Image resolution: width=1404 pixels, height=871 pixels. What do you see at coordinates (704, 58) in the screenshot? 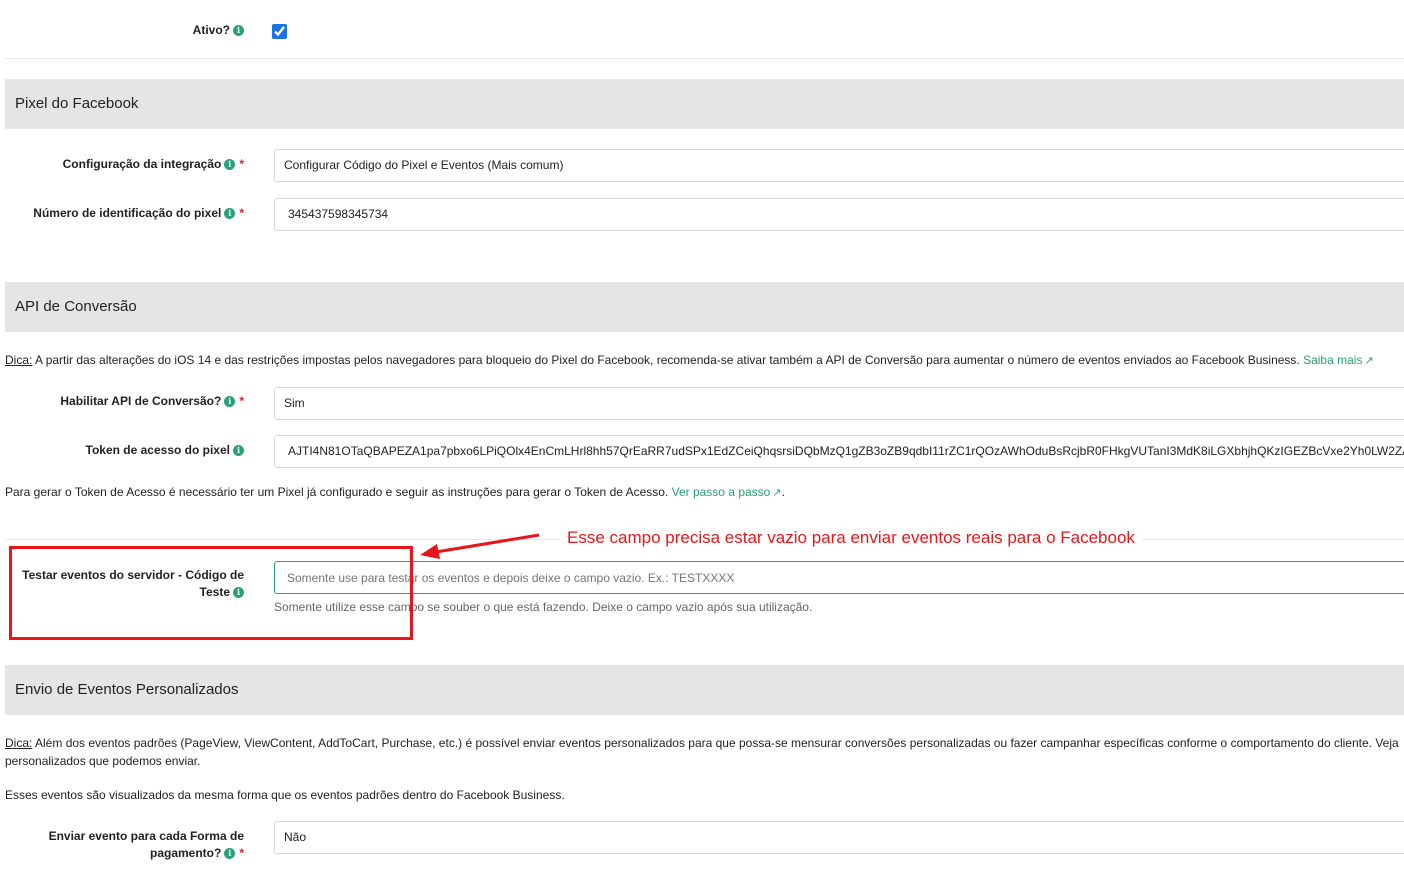
I see `divider` at bounding box center [704, 58].